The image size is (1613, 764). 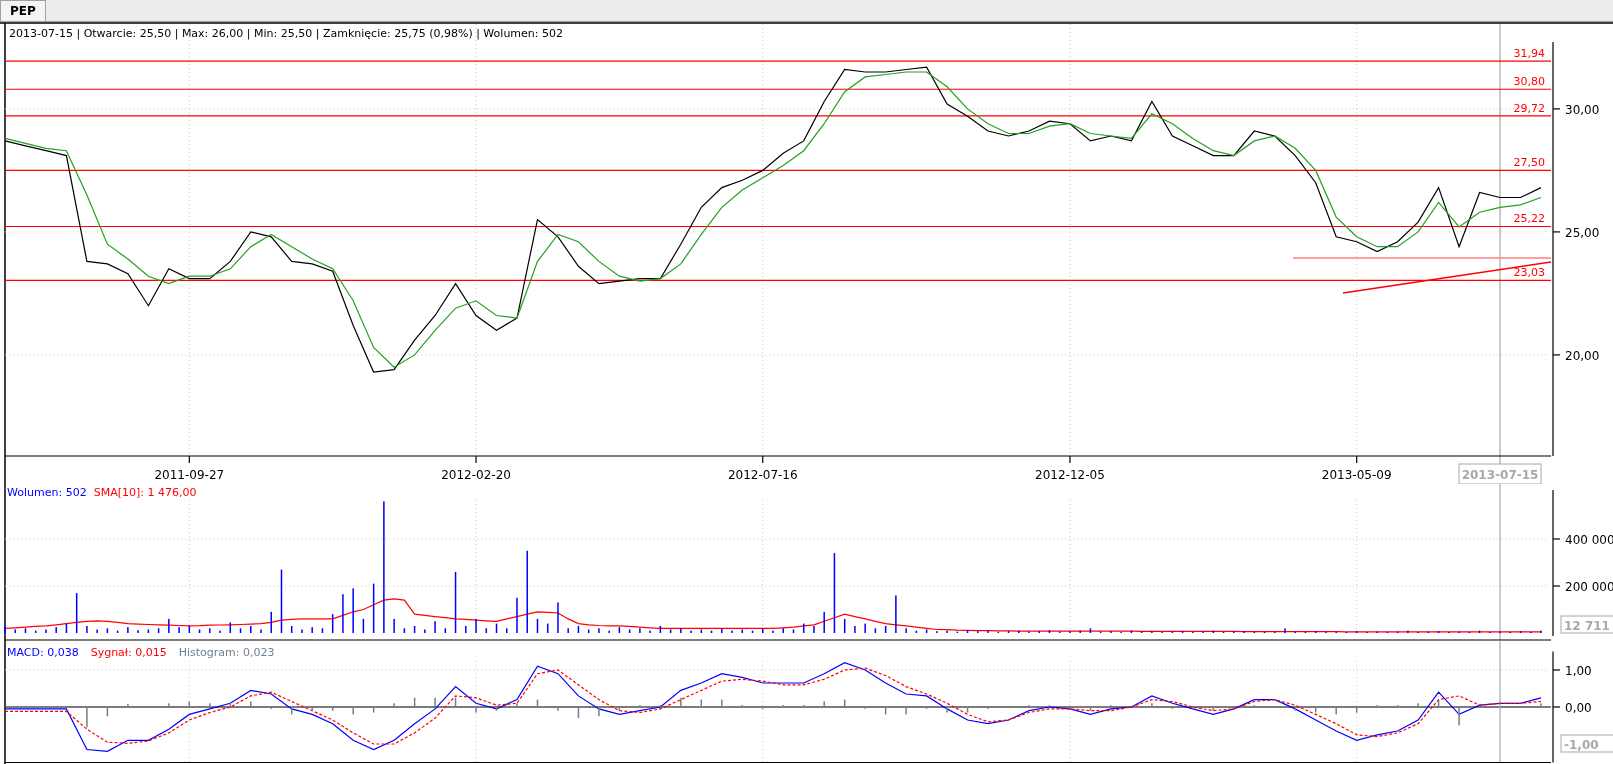 What do you see at coordinates (1578, 708) in the screenshot?
I see `y-axis-label: 0,00` at bounding box center [1578, 708].